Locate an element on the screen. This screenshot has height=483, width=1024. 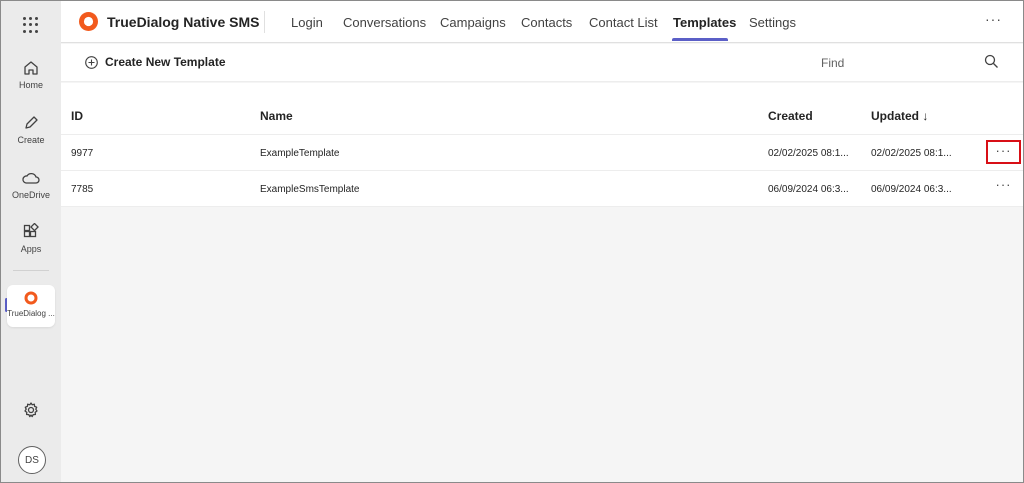
rail-item-onedrive: OneDrive is located at coordinates (31, 184).